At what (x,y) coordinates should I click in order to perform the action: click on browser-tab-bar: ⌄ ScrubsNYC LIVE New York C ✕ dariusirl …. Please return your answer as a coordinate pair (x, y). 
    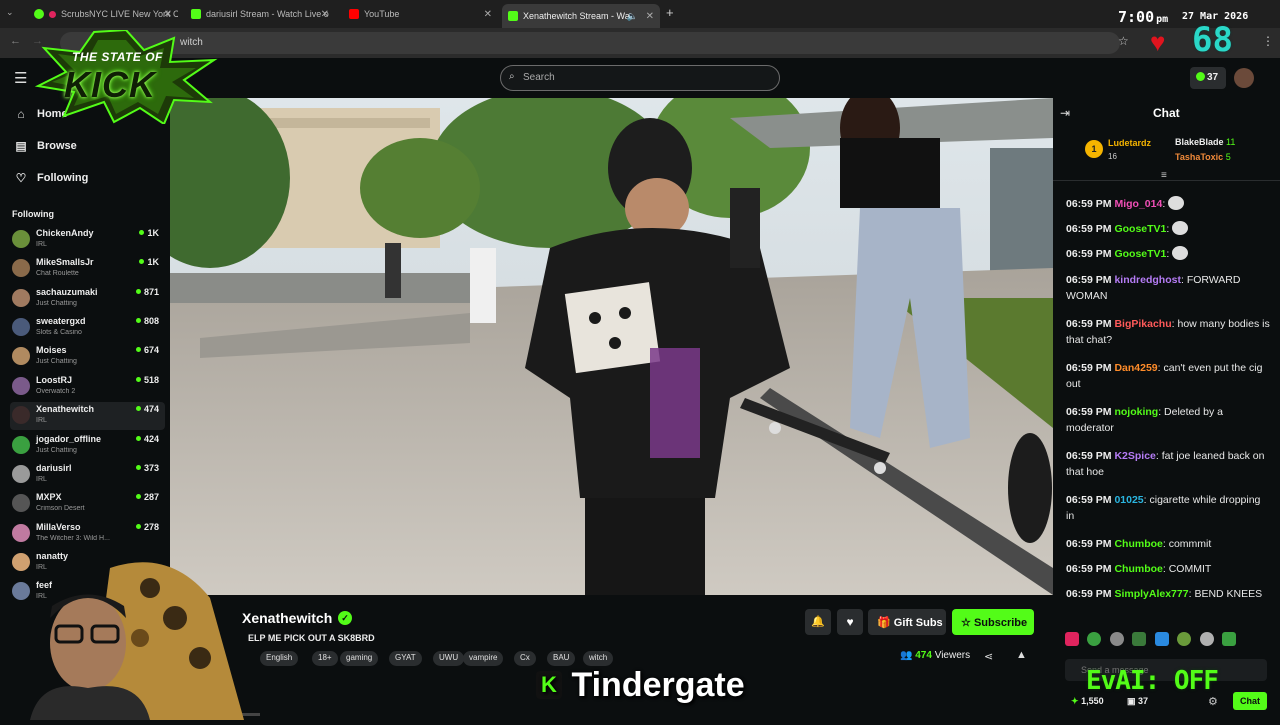
    Looking at the image, I should click on (640, 14).